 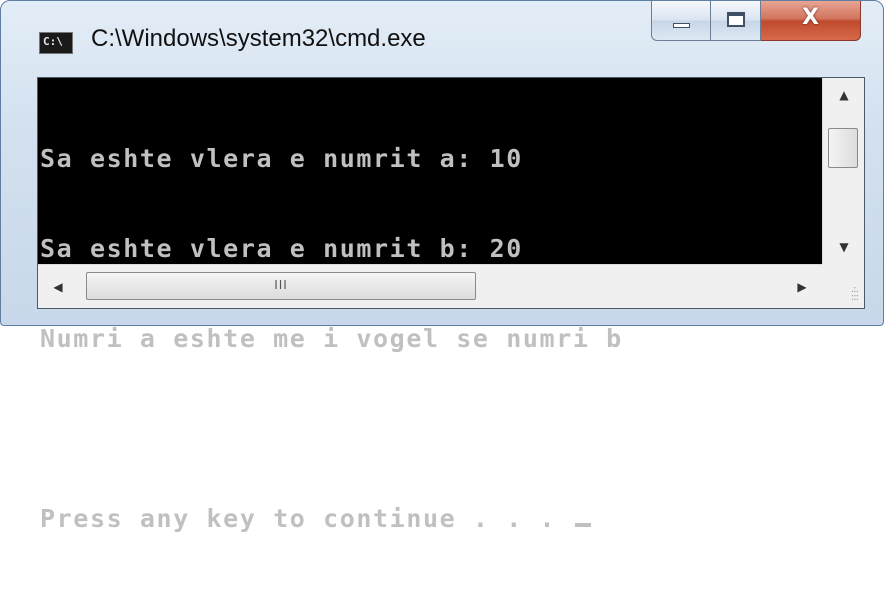 I want to click on horizontal-scroll-thumb: III, so click(x=281, y=286).